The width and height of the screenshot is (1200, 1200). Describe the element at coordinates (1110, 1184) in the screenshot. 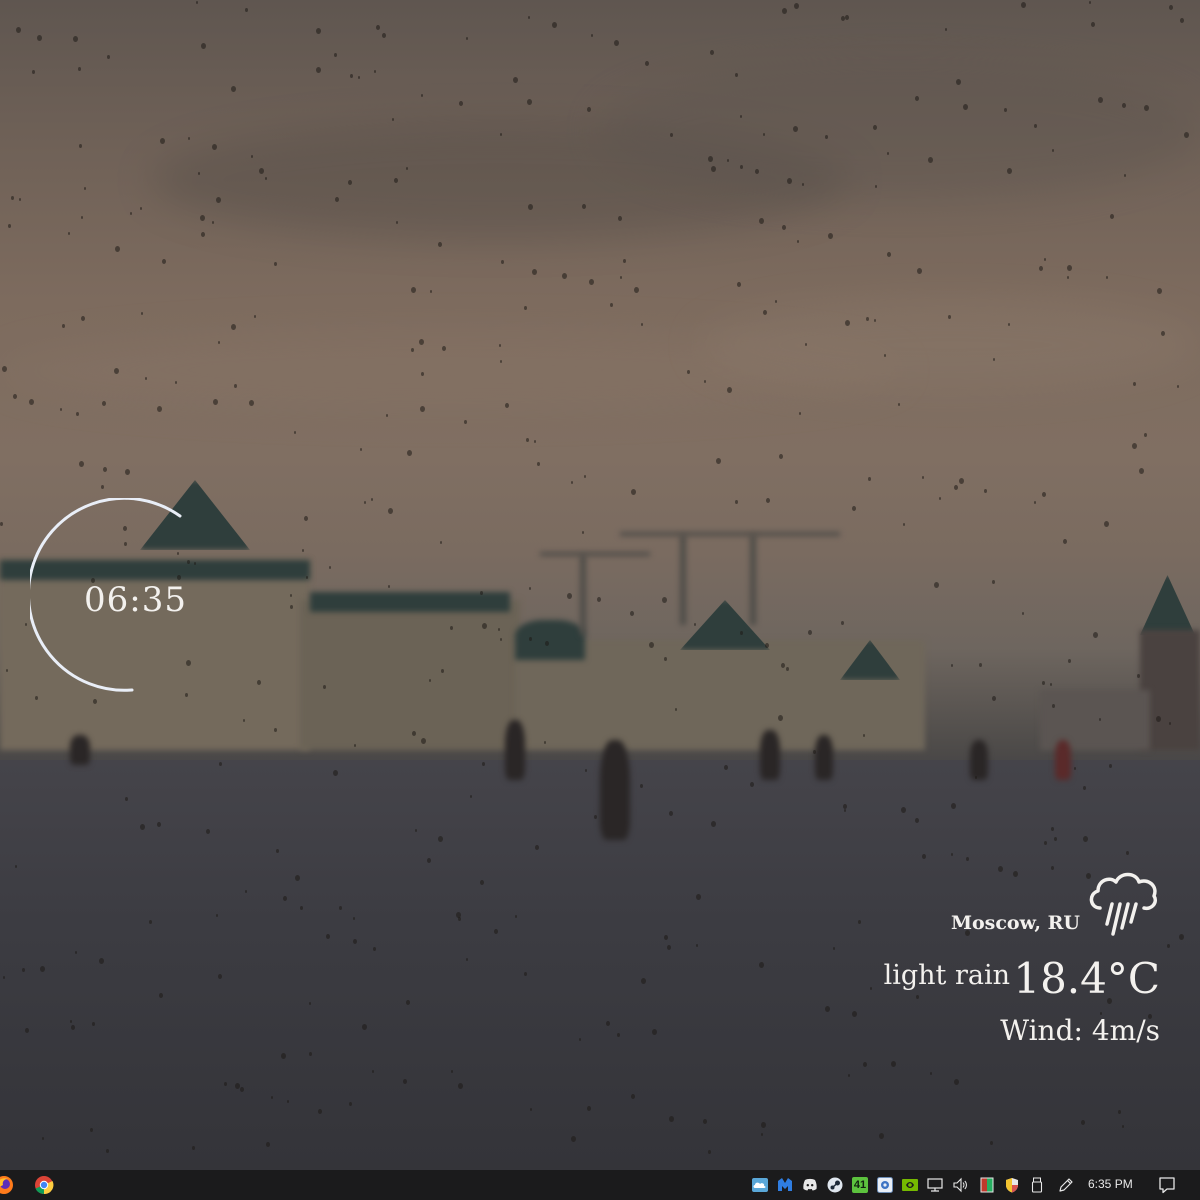

I see `taskbar-clock: 6:35 PM` at that location.